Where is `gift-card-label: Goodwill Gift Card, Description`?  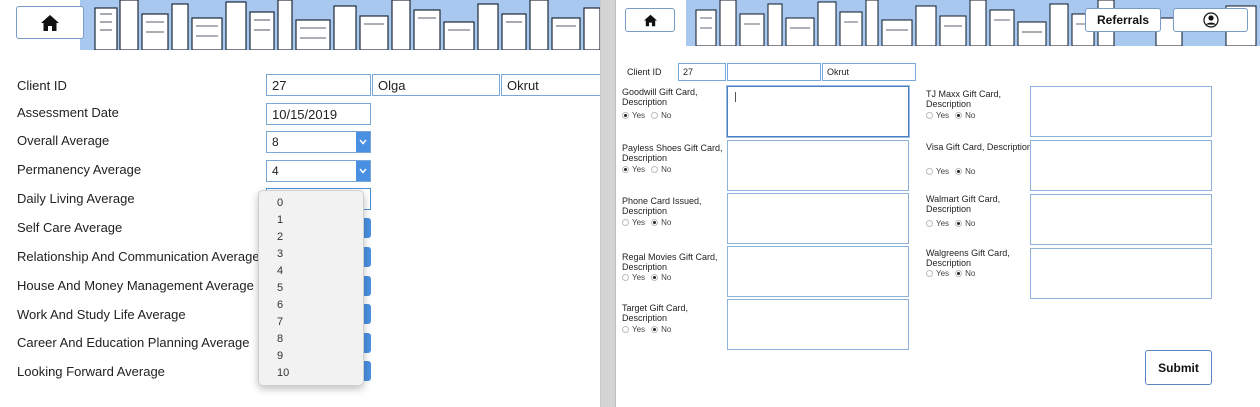 gift-card-label: Goodwill Gift Card, Description is located at coordinates (660, 97).